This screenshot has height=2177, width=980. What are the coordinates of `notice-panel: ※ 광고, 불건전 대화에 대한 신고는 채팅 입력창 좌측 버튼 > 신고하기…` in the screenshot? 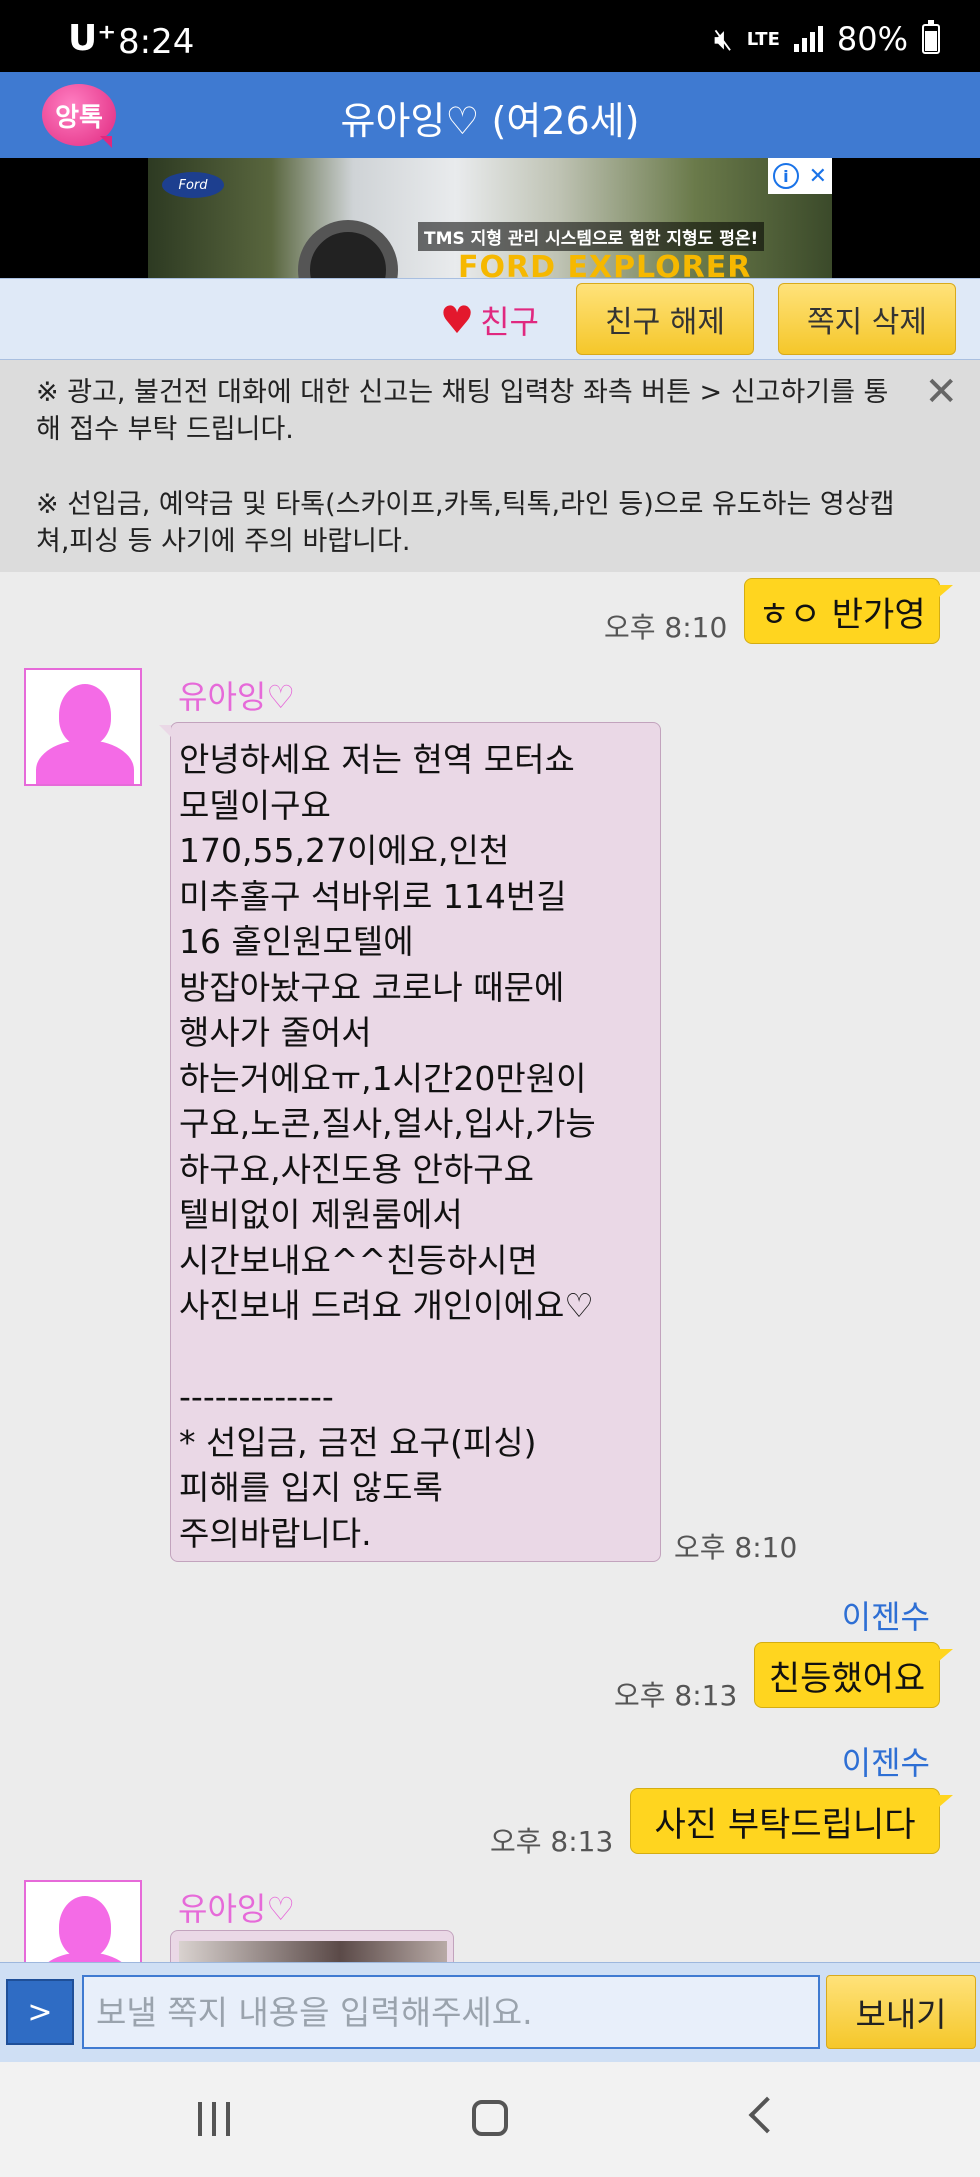 It's located at (490, 466).